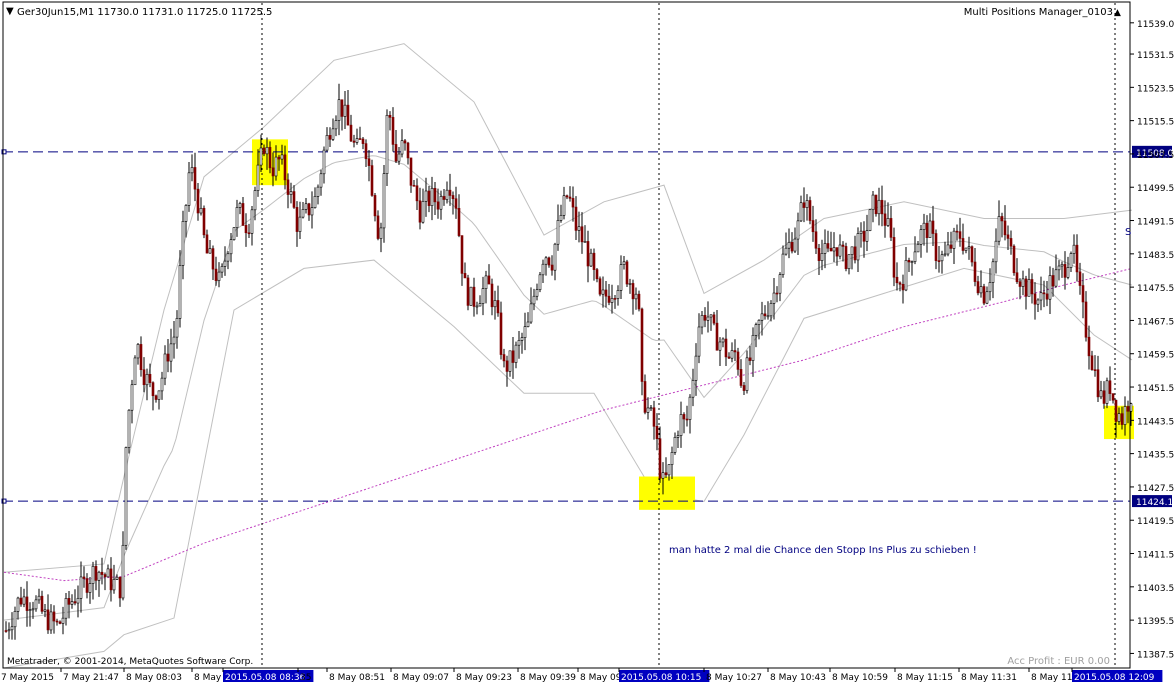  I want to click on y-tick-label: 11411.5, so click(1155, 556).